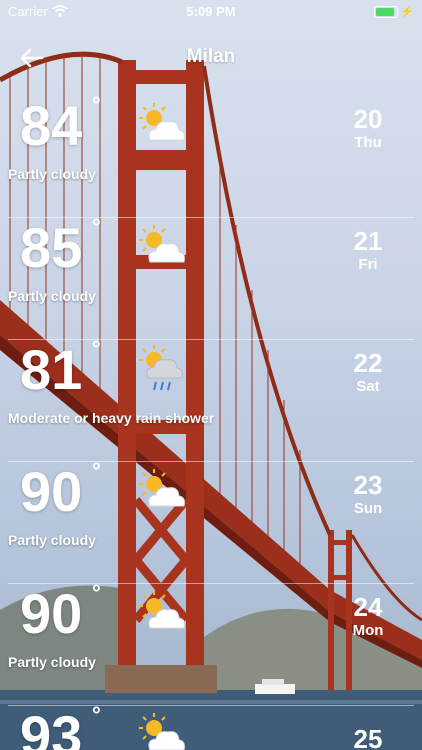 This screenshot has height=750, width=422. I want to click on forecast-date: 25, so click(368, 737).